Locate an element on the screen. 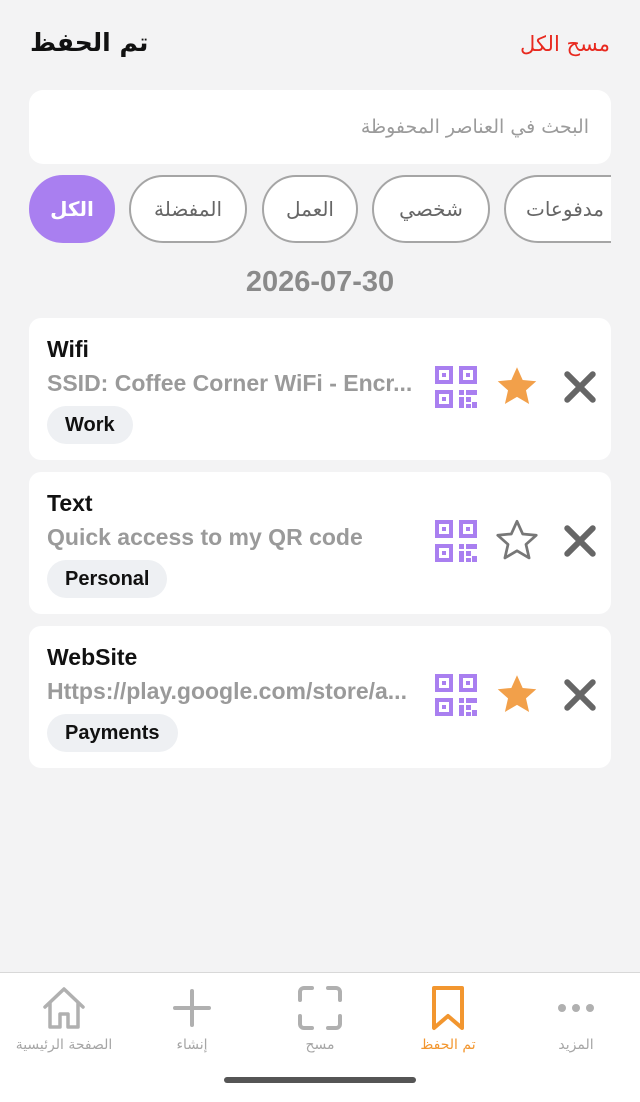 The width and height of the screenshot is (640, 1102). scan-frame-icon is located at coordinates (320, 1008).